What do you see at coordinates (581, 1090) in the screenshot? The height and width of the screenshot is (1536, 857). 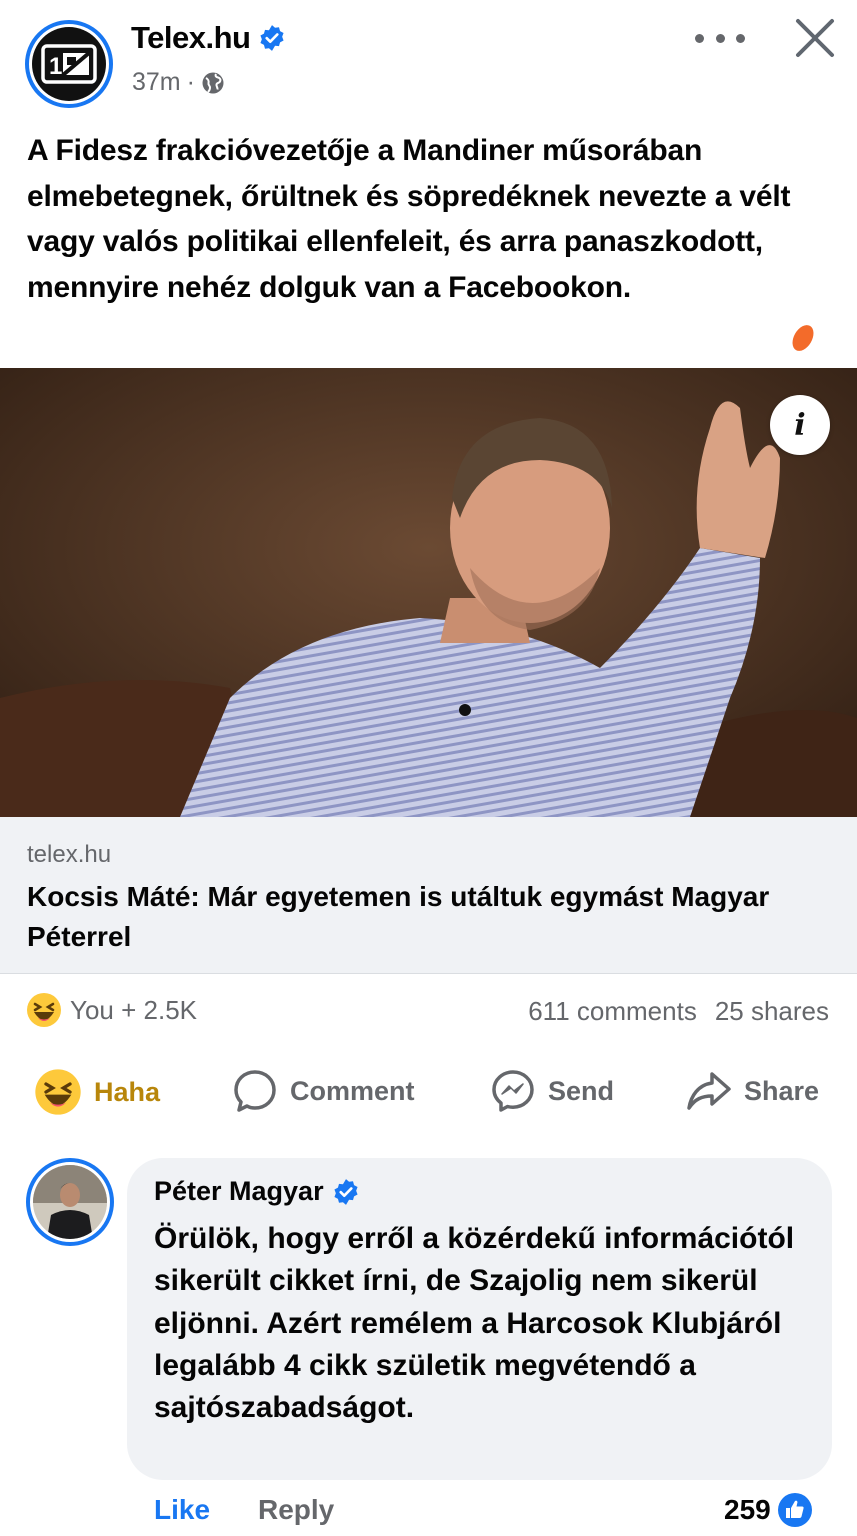 I see `send-label: Send` at bounding box center [581, 1090].